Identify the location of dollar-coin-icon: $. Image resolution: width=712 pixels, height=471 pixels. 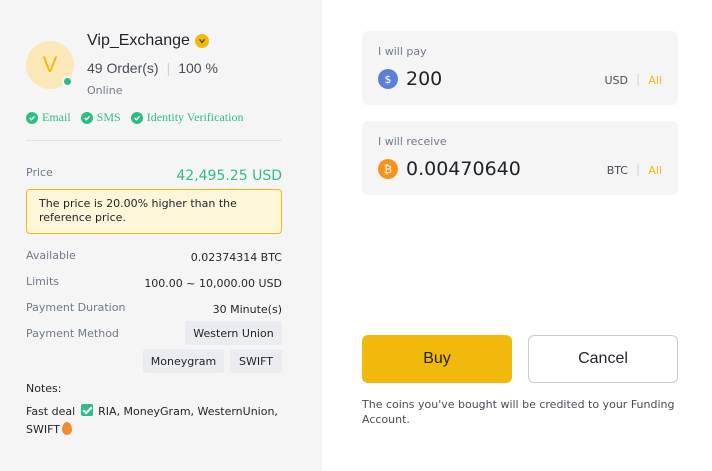
(388, 79).